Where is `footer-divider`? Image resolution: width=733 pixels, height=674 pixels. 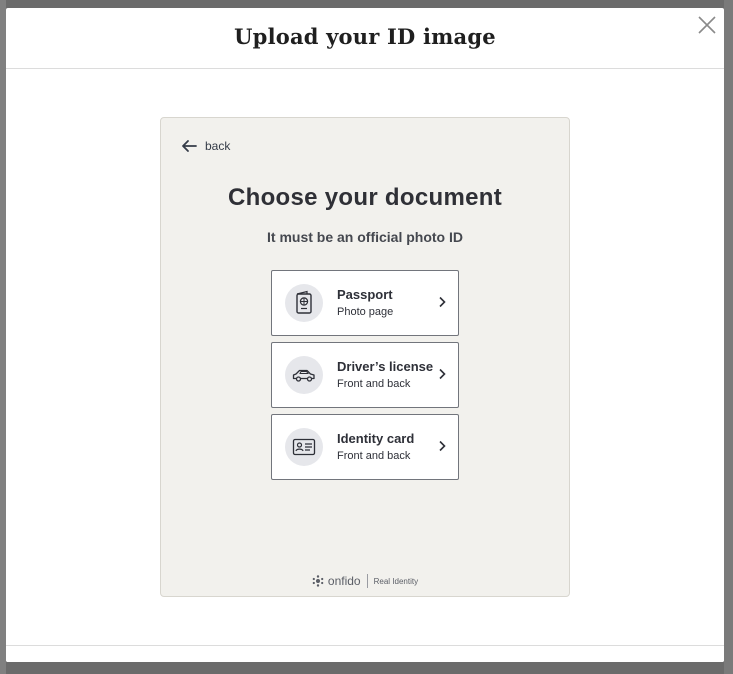 footer-divider is located at coordinates (367, 581).